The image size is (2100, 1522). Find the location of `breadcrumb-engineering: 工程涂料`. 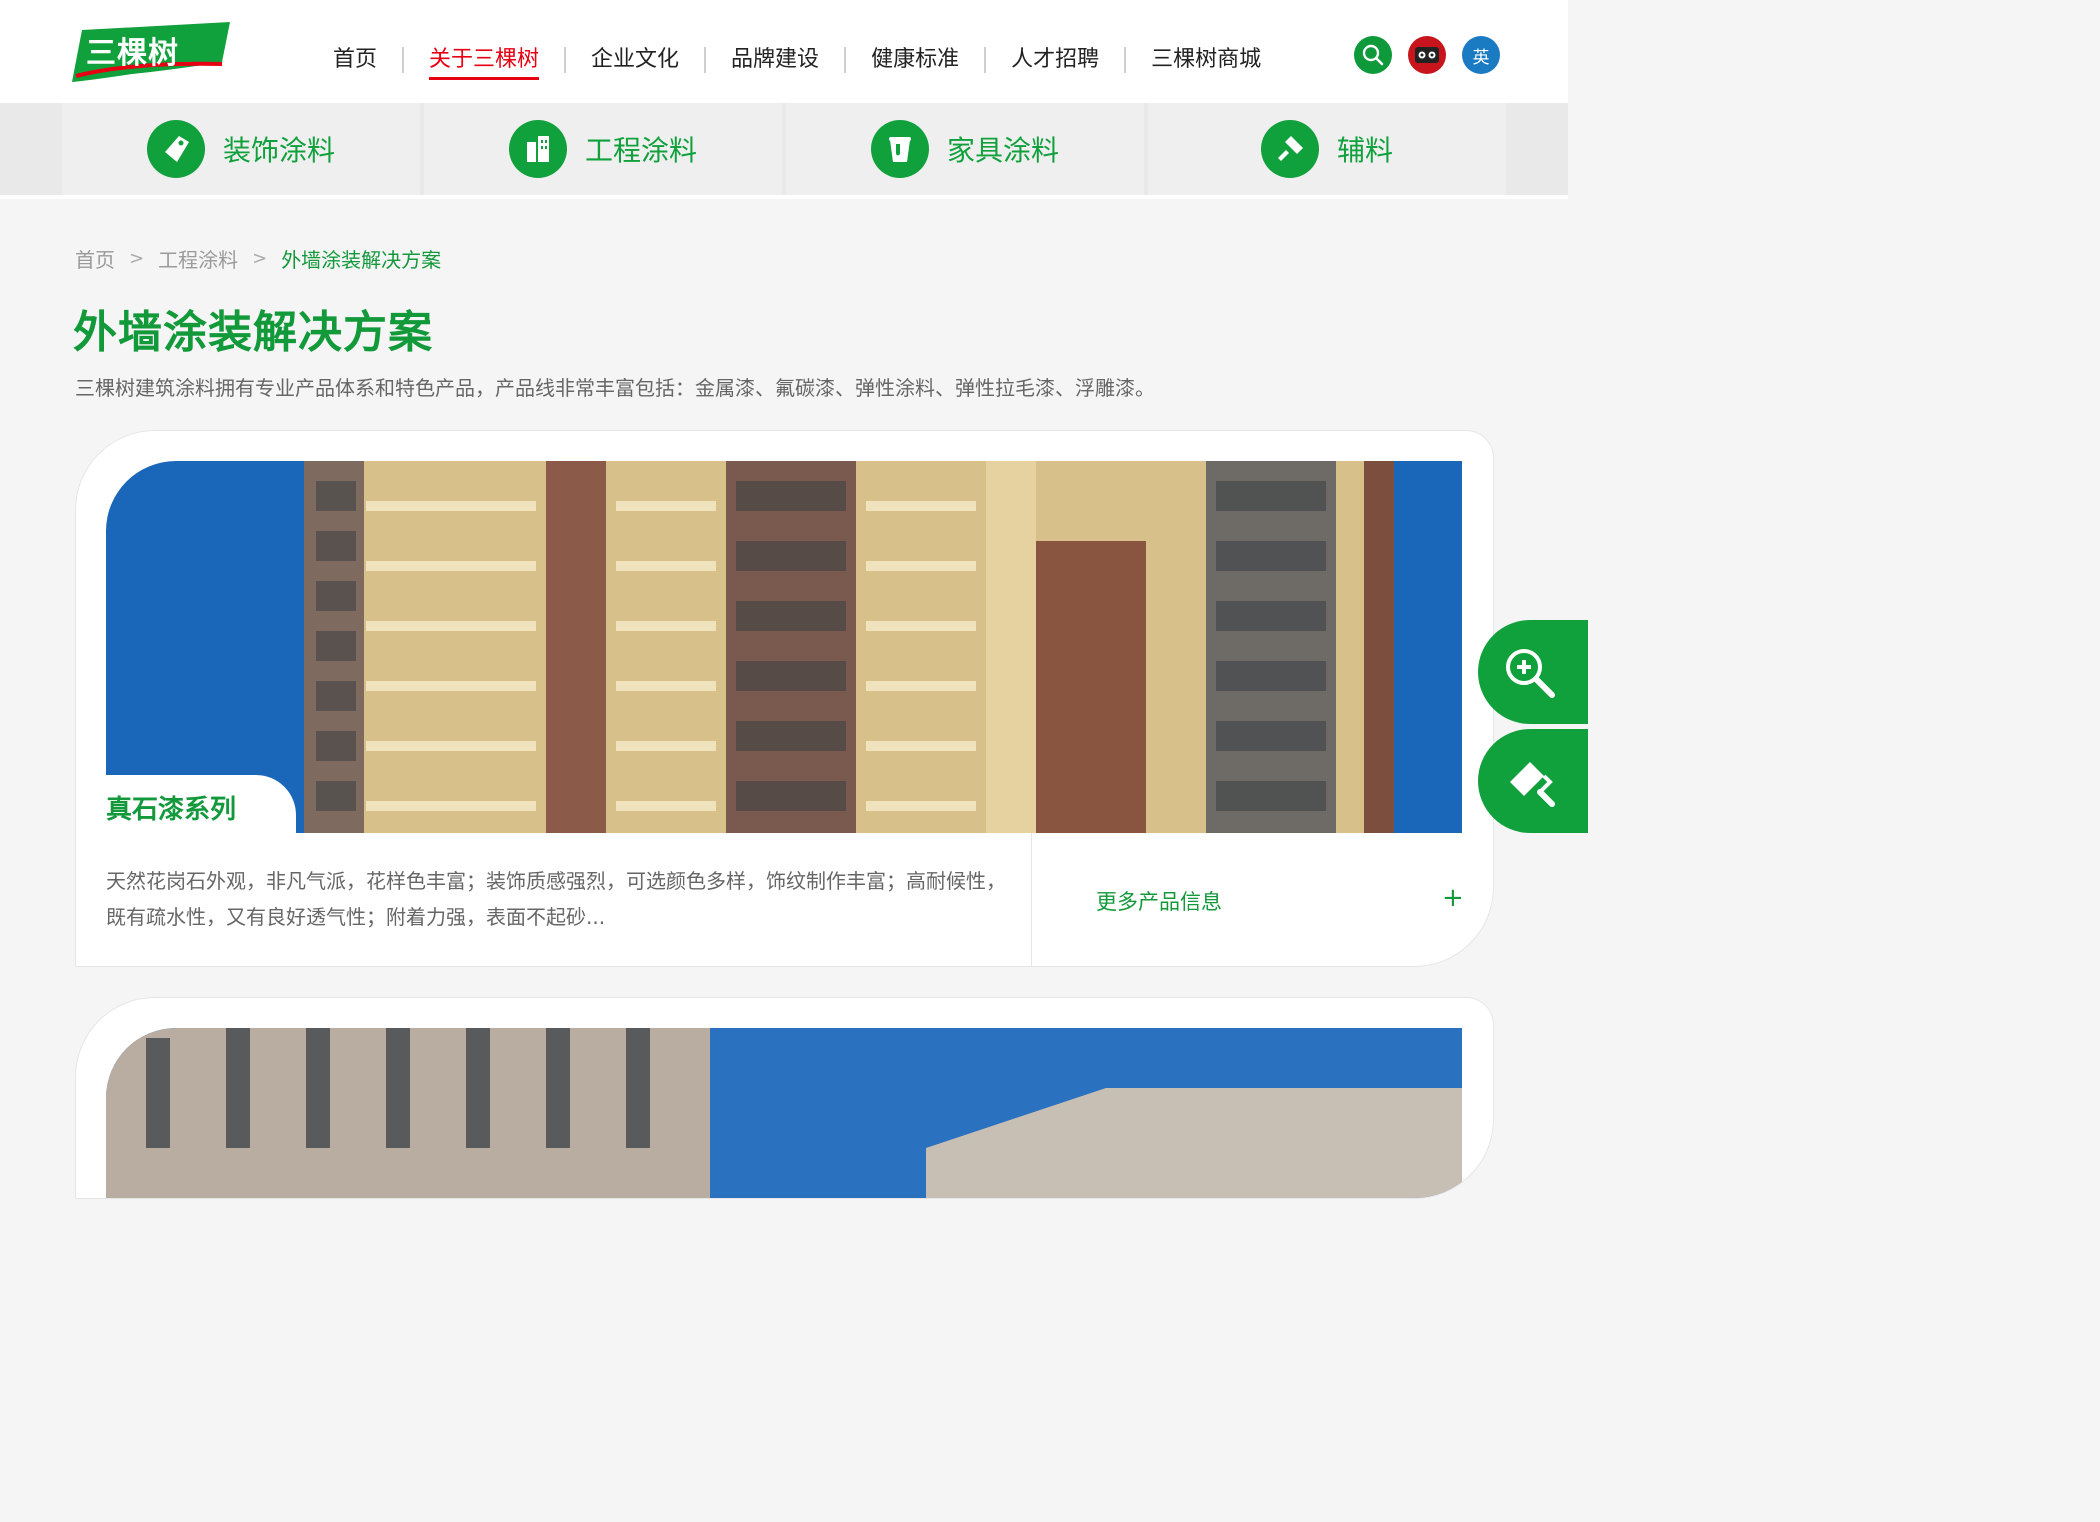

breadcrumb-engineering: 工程涂料 is located at coordinates (198, 258).